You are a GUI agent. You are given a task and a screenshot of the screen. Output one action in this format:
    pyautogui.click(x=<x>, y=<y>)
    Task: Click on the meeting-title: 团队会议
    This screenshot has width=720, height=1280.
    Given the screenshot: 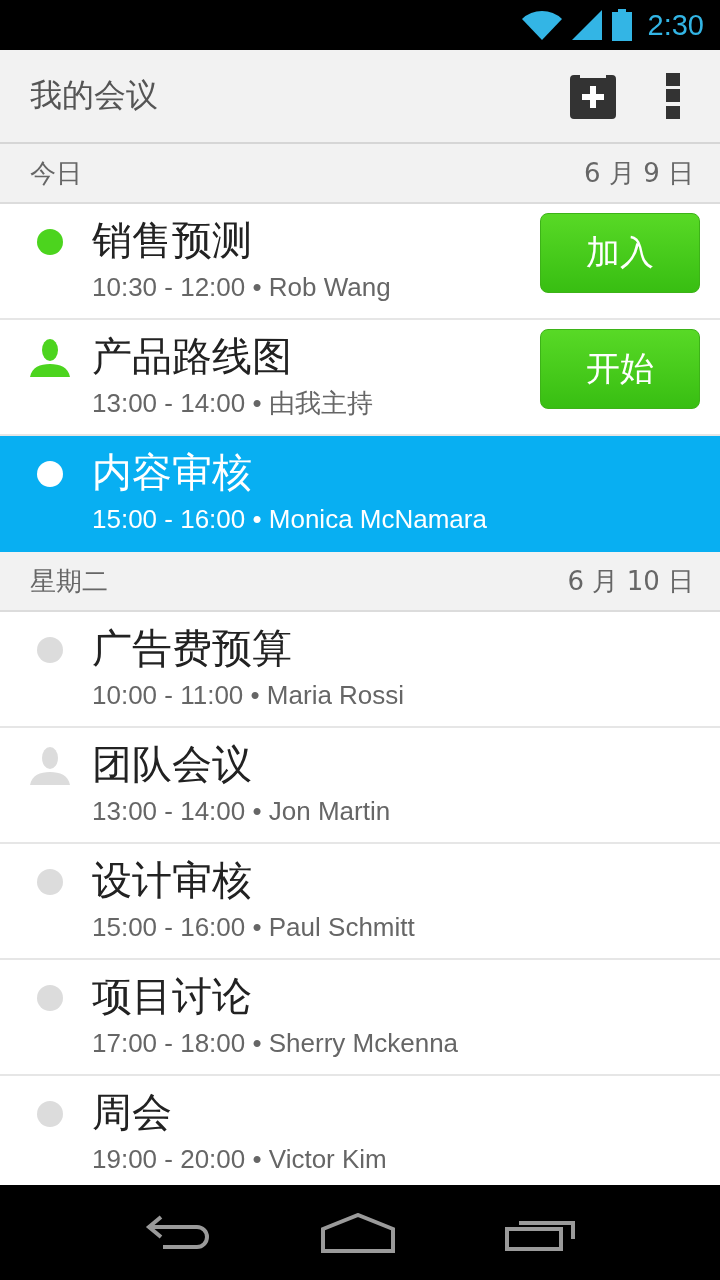 What is the action you would take?
    pyautogui.click(x=172, y=764)
    